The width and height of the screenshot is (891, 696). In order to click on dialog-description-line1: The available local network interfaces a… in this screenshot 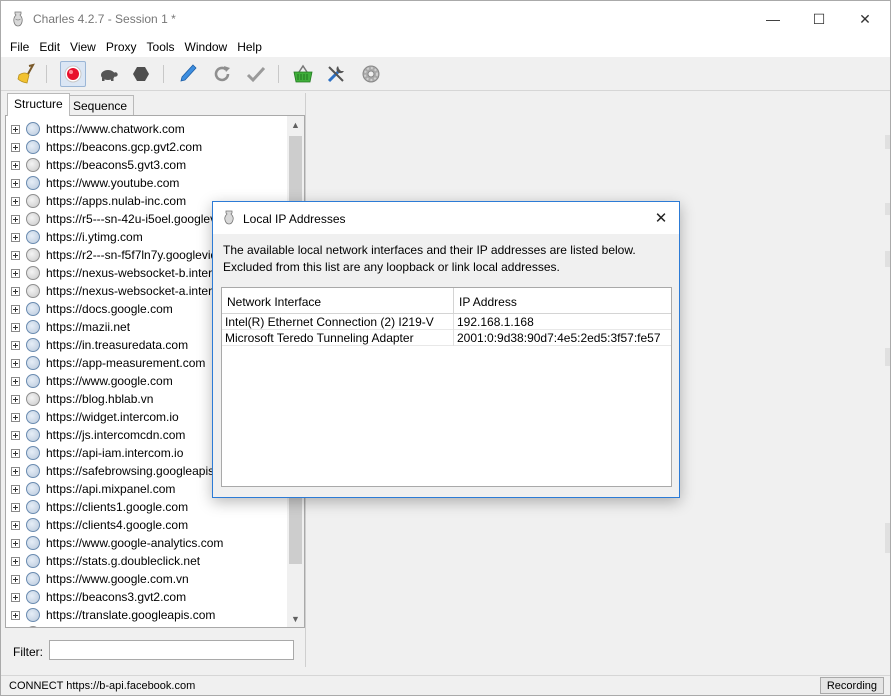, I will do `click(429, 250)`.